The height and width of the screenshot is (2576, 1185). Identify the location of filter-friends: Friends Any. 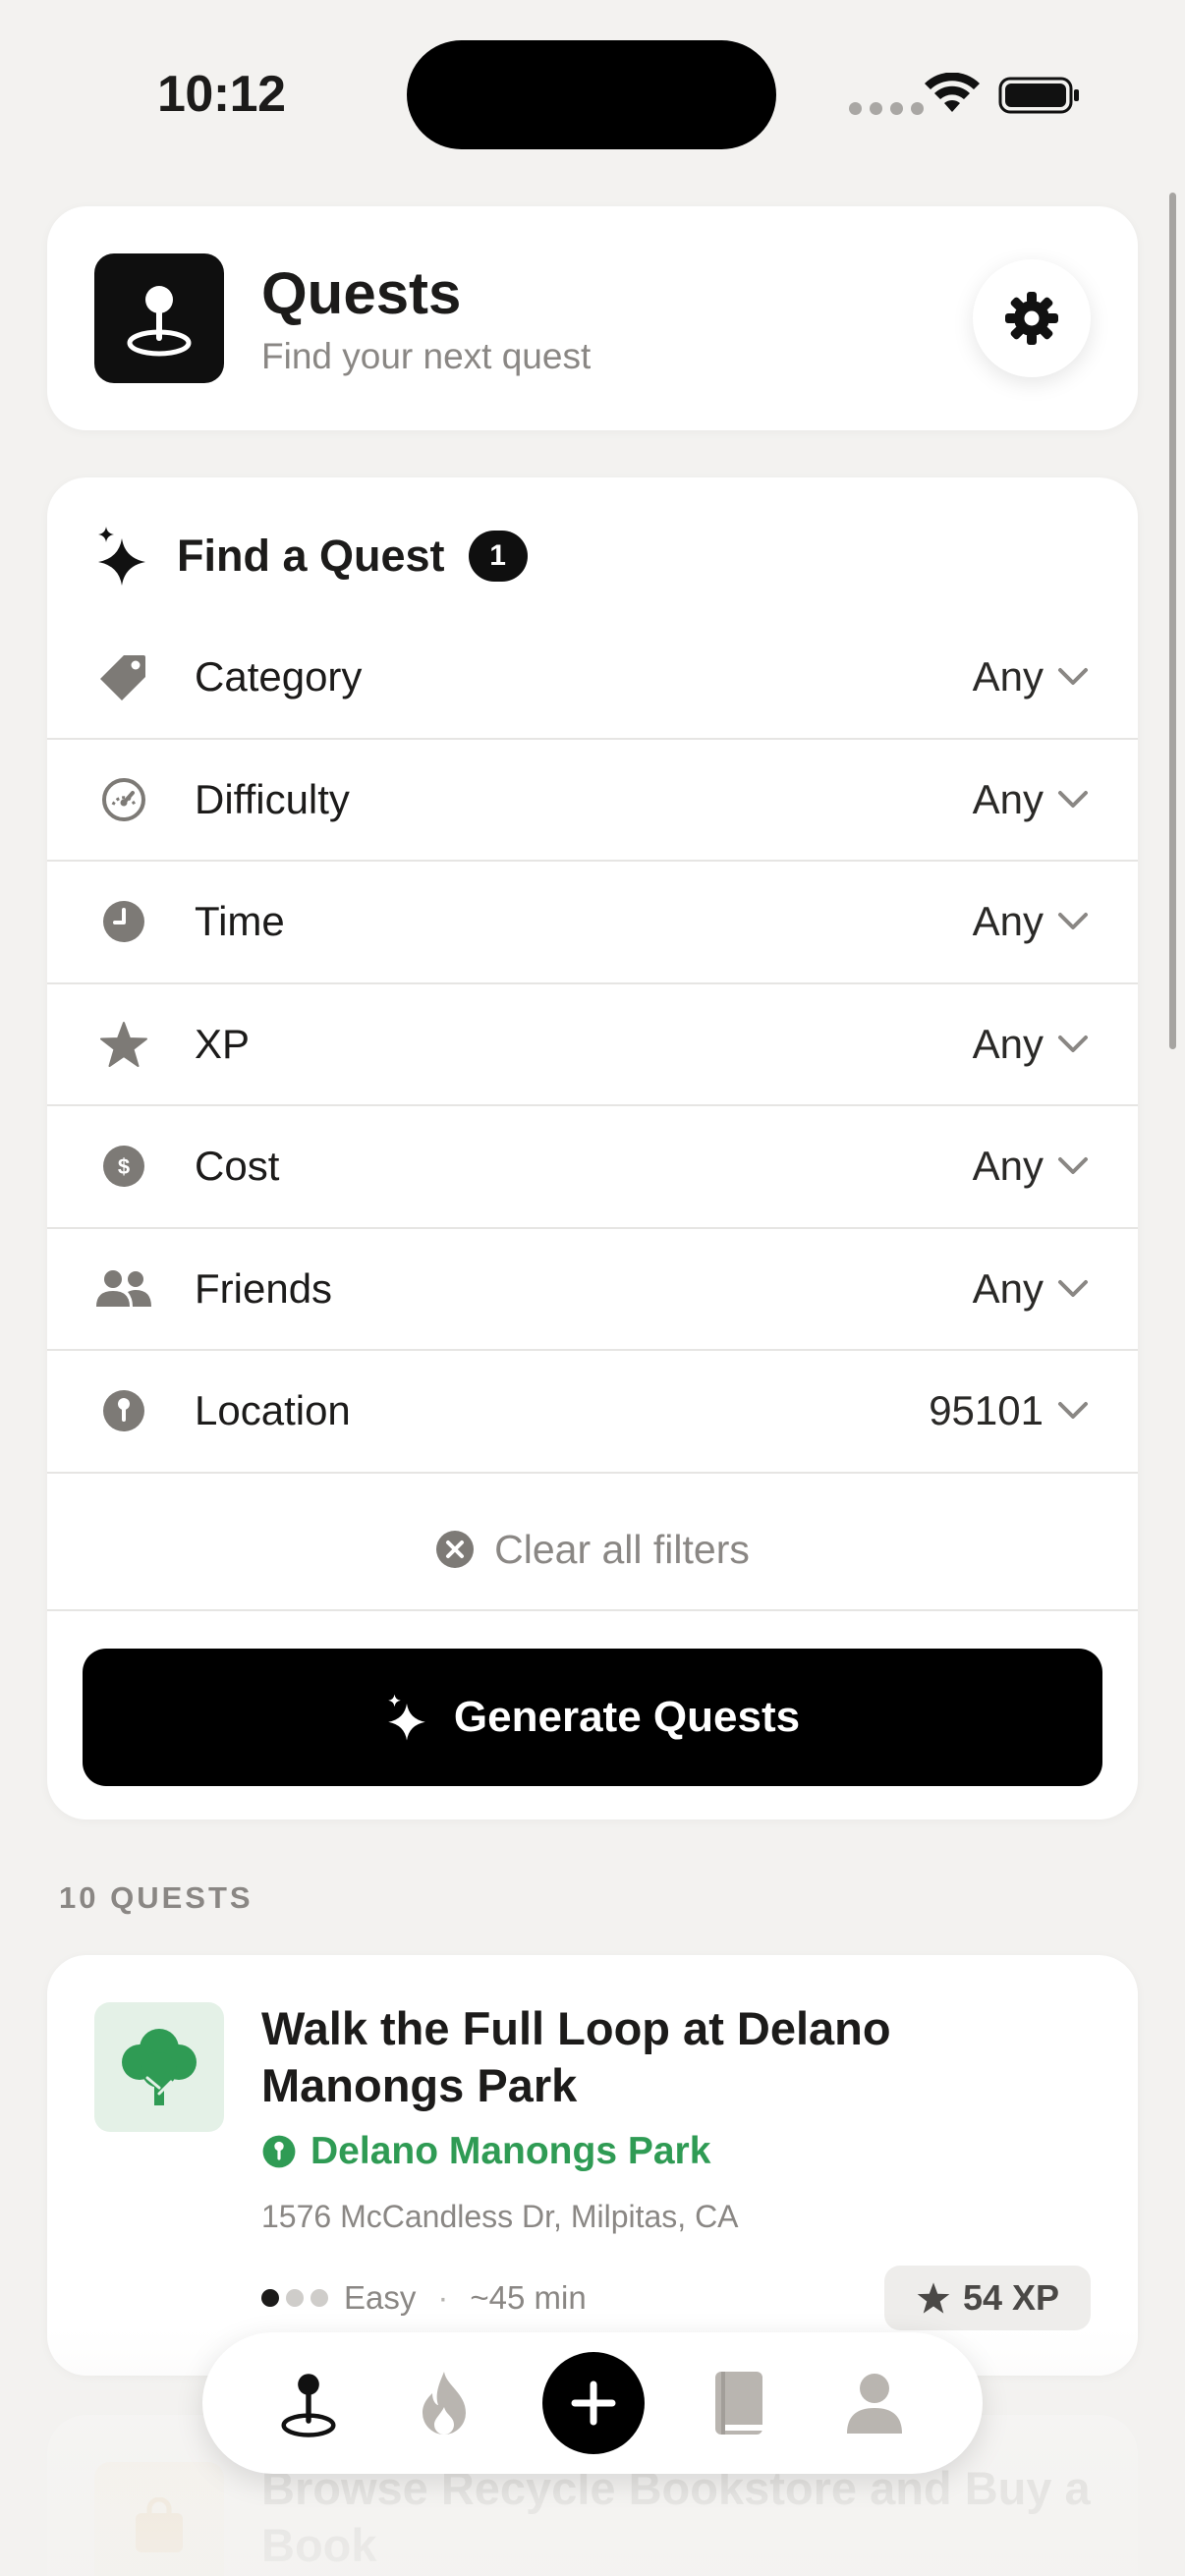
(592, 1290).